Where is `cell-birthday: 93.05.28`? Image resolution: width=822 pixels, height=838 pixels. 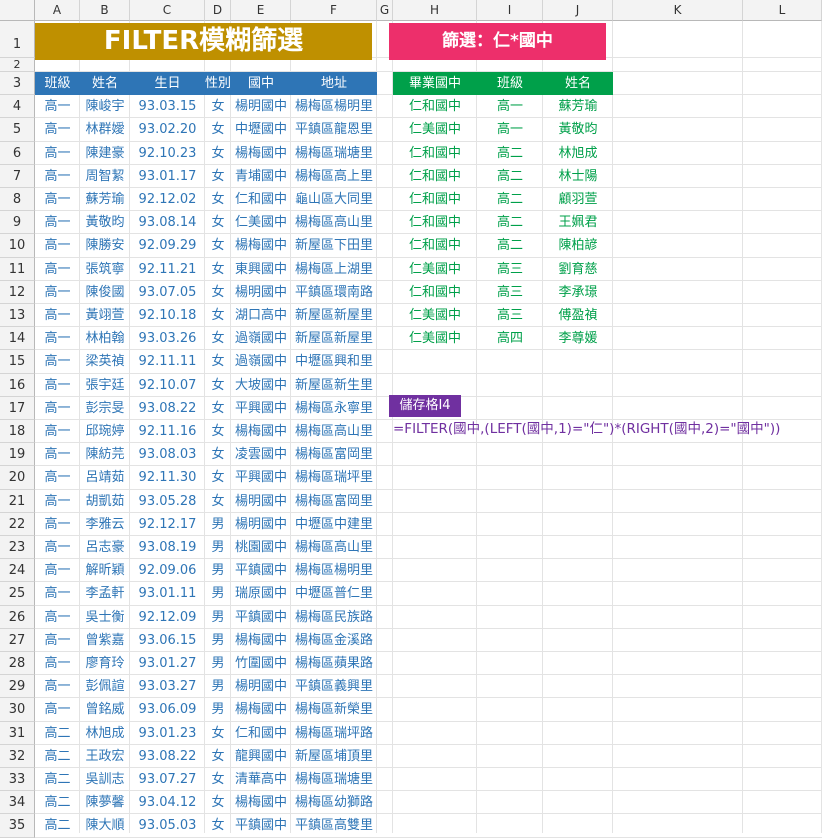 cell-birthday: 93.05.28 is located at coordinates (167, 501).